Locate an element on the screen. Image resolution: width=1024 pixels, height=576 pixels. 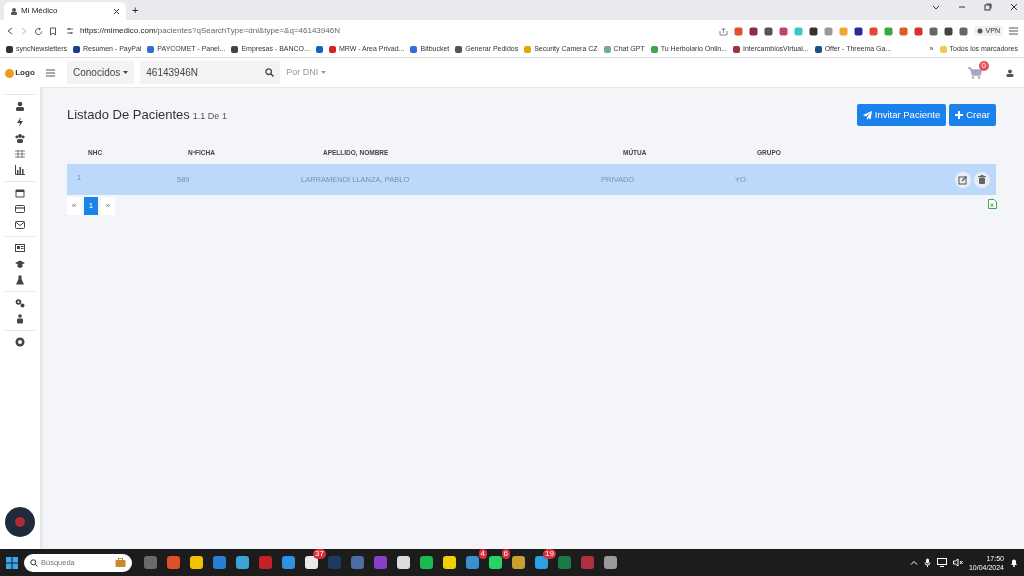
plus-icon is located at coordinates (959, 115).